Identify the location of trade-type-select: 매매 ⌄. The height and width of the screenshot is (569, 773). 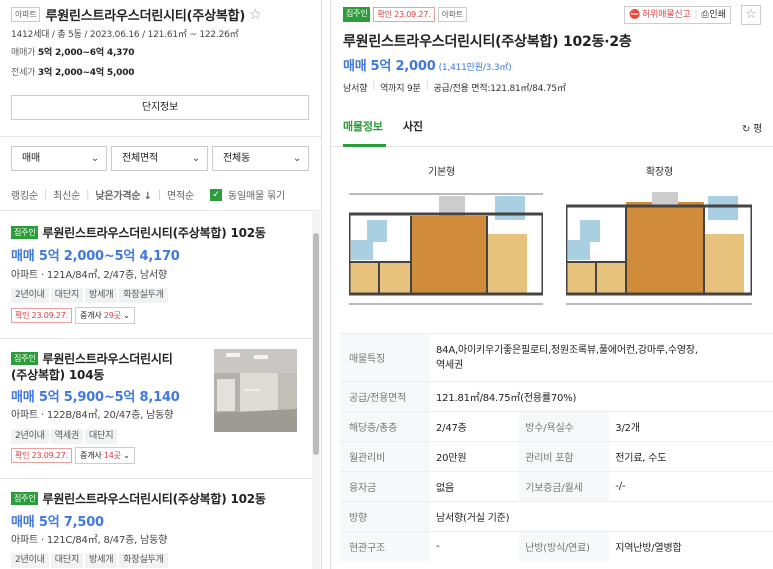
(59, 158).